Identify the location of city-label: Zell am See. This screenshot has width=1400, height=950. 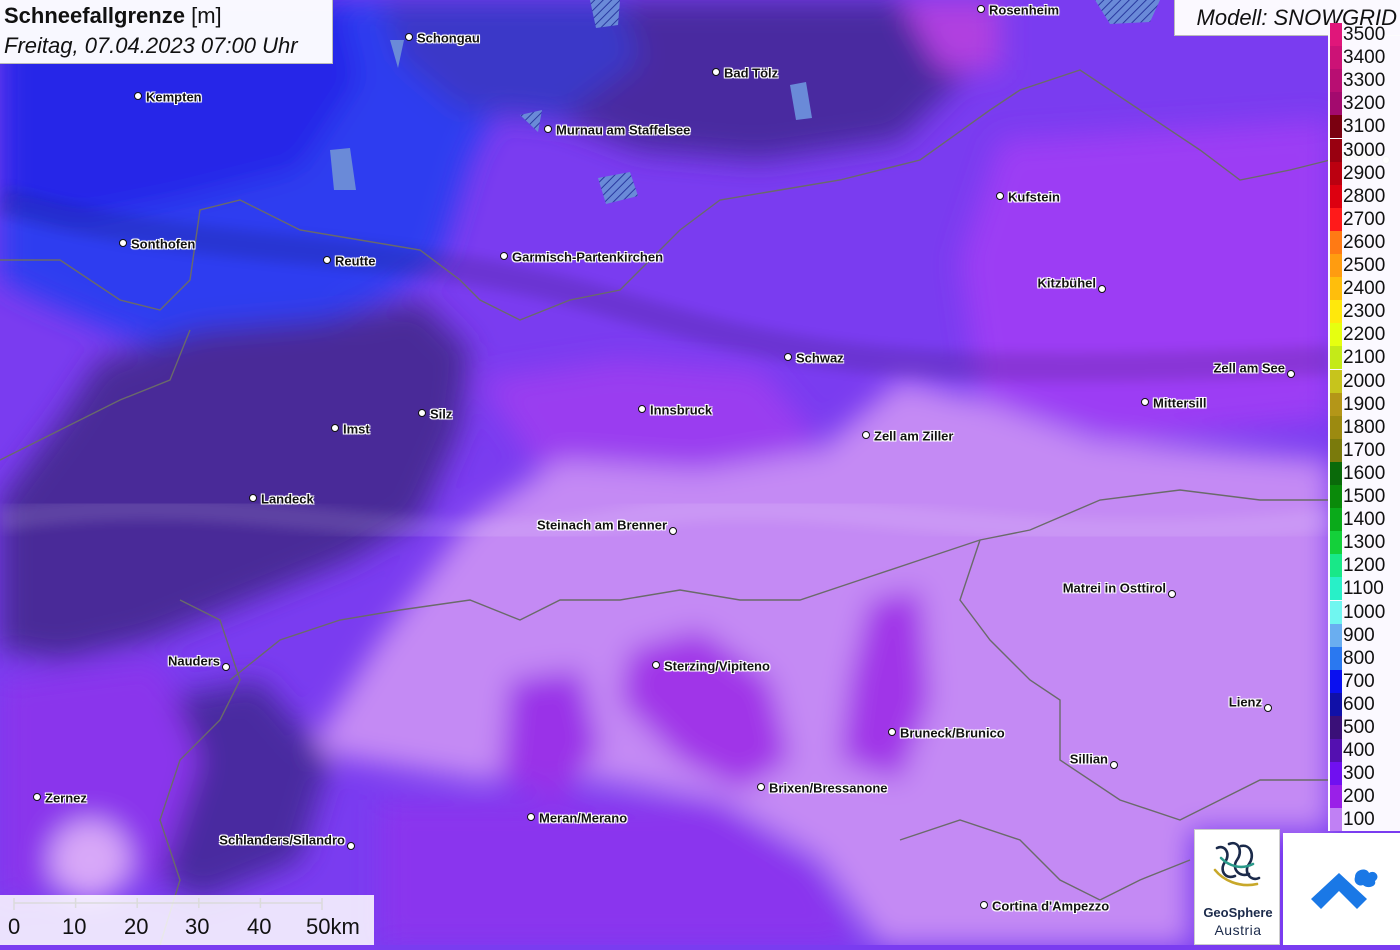
(1249, 368).